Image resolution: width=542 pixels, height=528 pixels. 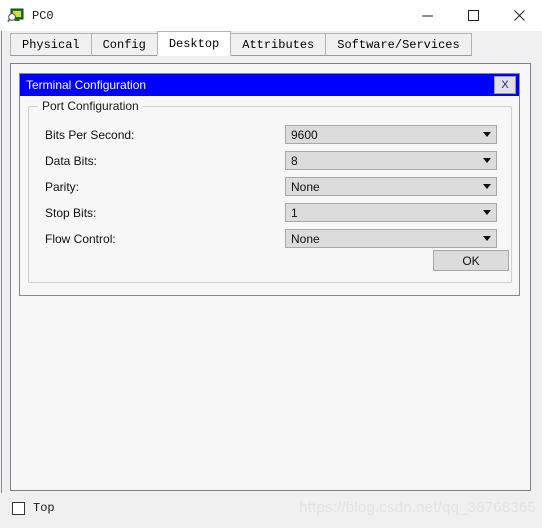 What do you see at coordinates (294, 160) in the screenshot?
I see `value-data-bits: 8` at bounding box center [294, 160].